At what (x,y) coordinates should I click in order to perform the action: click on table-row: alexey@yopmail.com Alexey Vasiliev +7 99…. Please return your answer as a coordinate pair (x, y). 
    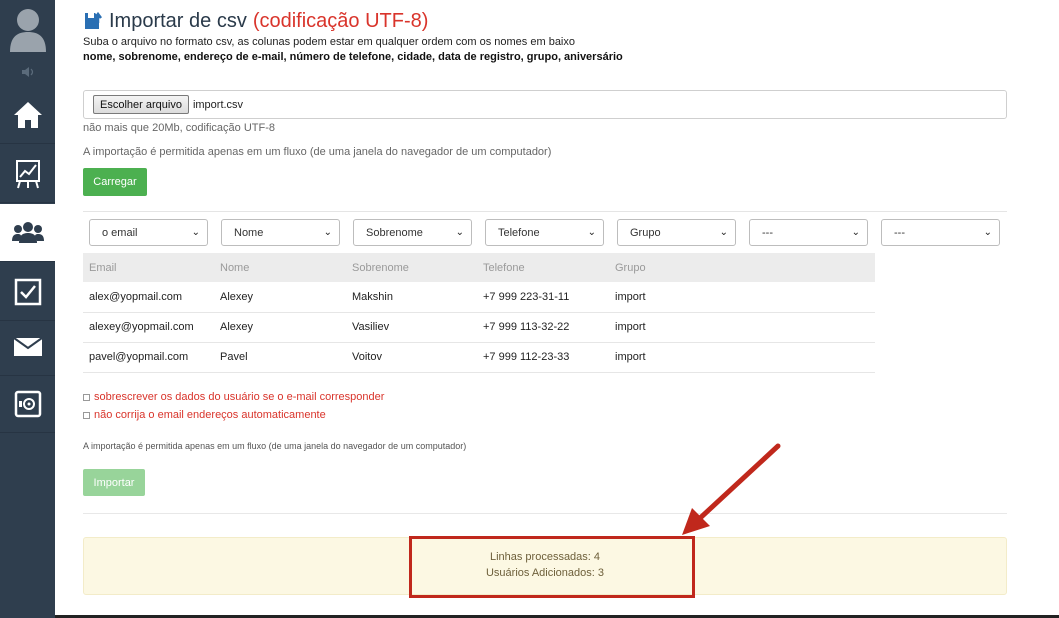
    Looking at the image, I should click on (479, 327).